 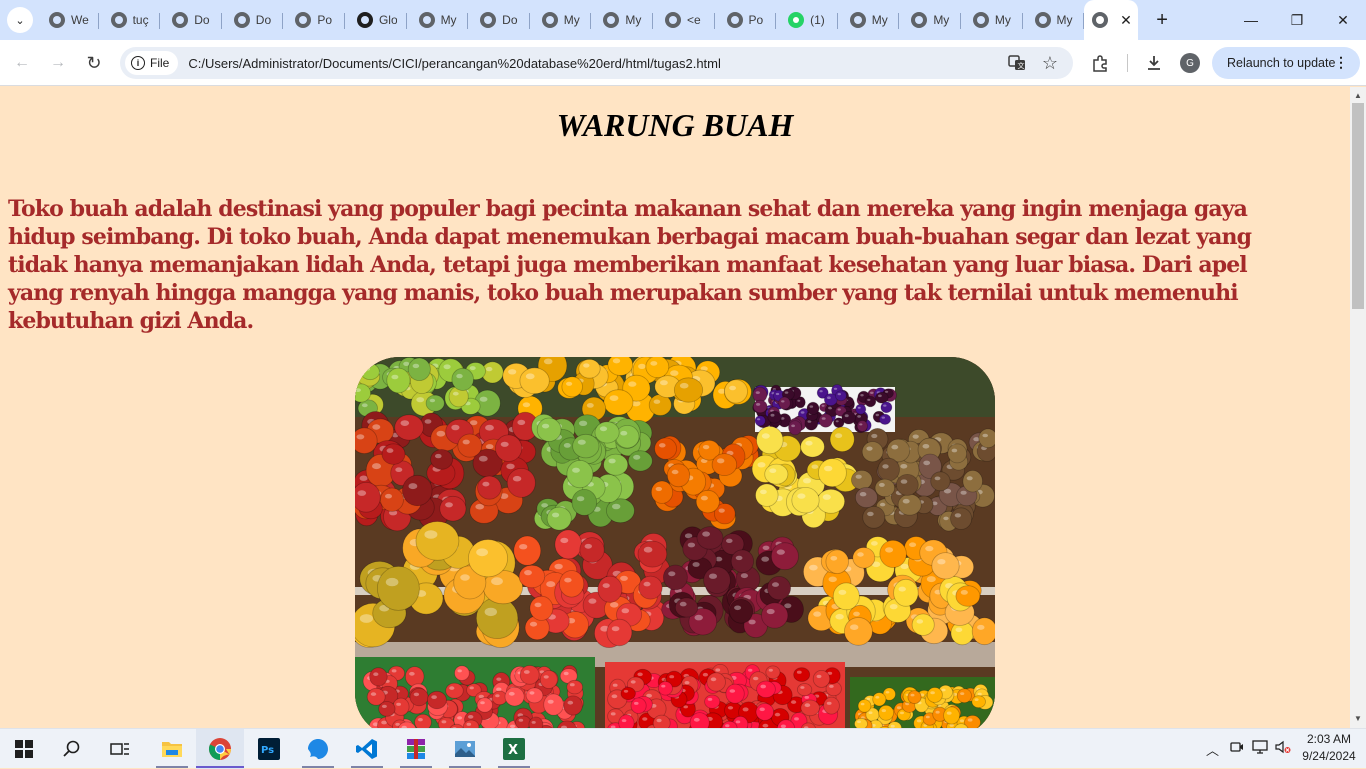 What do you see at coordinates (1054, 20) in the screenshot?
I see `tab-16: My` at bounding box center [1054, 20].